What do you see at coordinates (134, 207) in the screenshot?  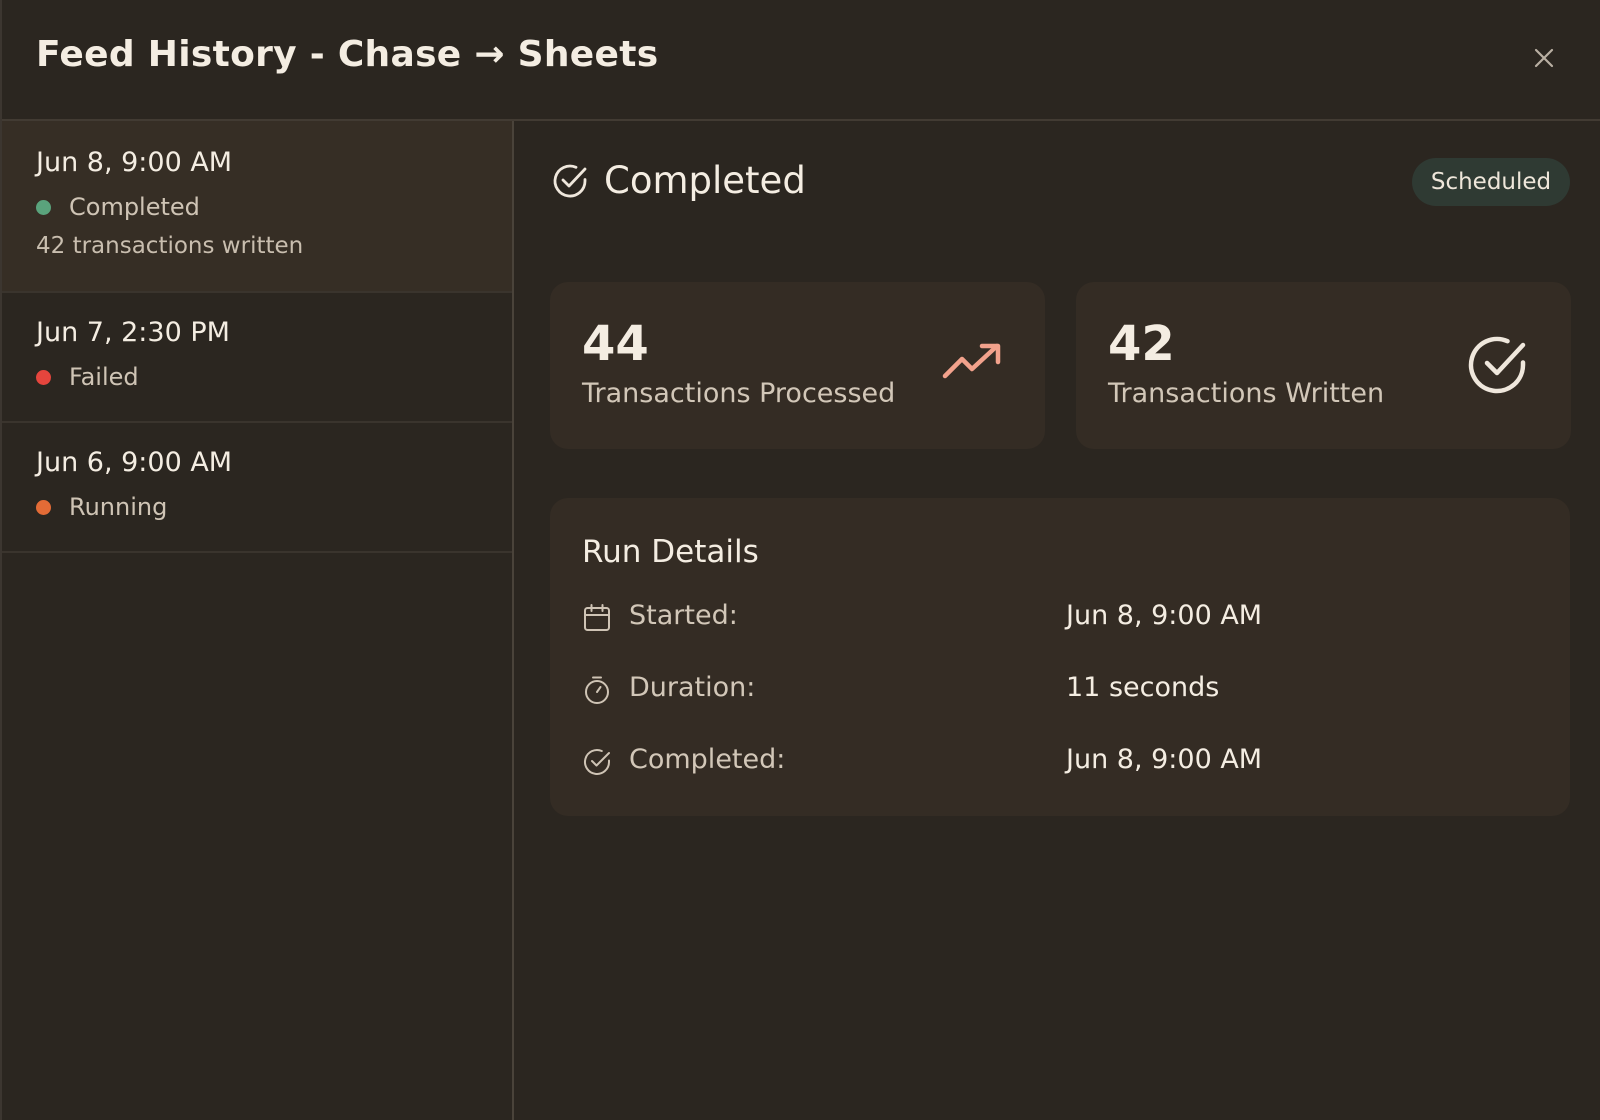 I see `run-status-label: Completed` at bounding box center [134, 207].